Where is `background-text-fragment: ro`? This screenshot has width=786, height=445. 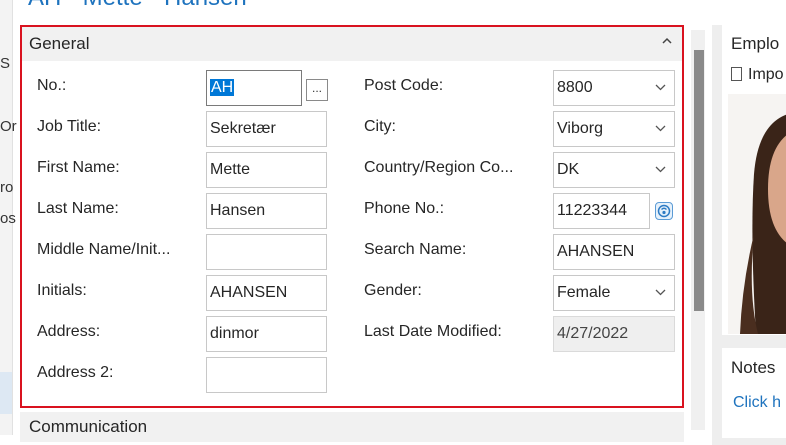
background-text-fragment: ro is located at coordinates (7, 187).